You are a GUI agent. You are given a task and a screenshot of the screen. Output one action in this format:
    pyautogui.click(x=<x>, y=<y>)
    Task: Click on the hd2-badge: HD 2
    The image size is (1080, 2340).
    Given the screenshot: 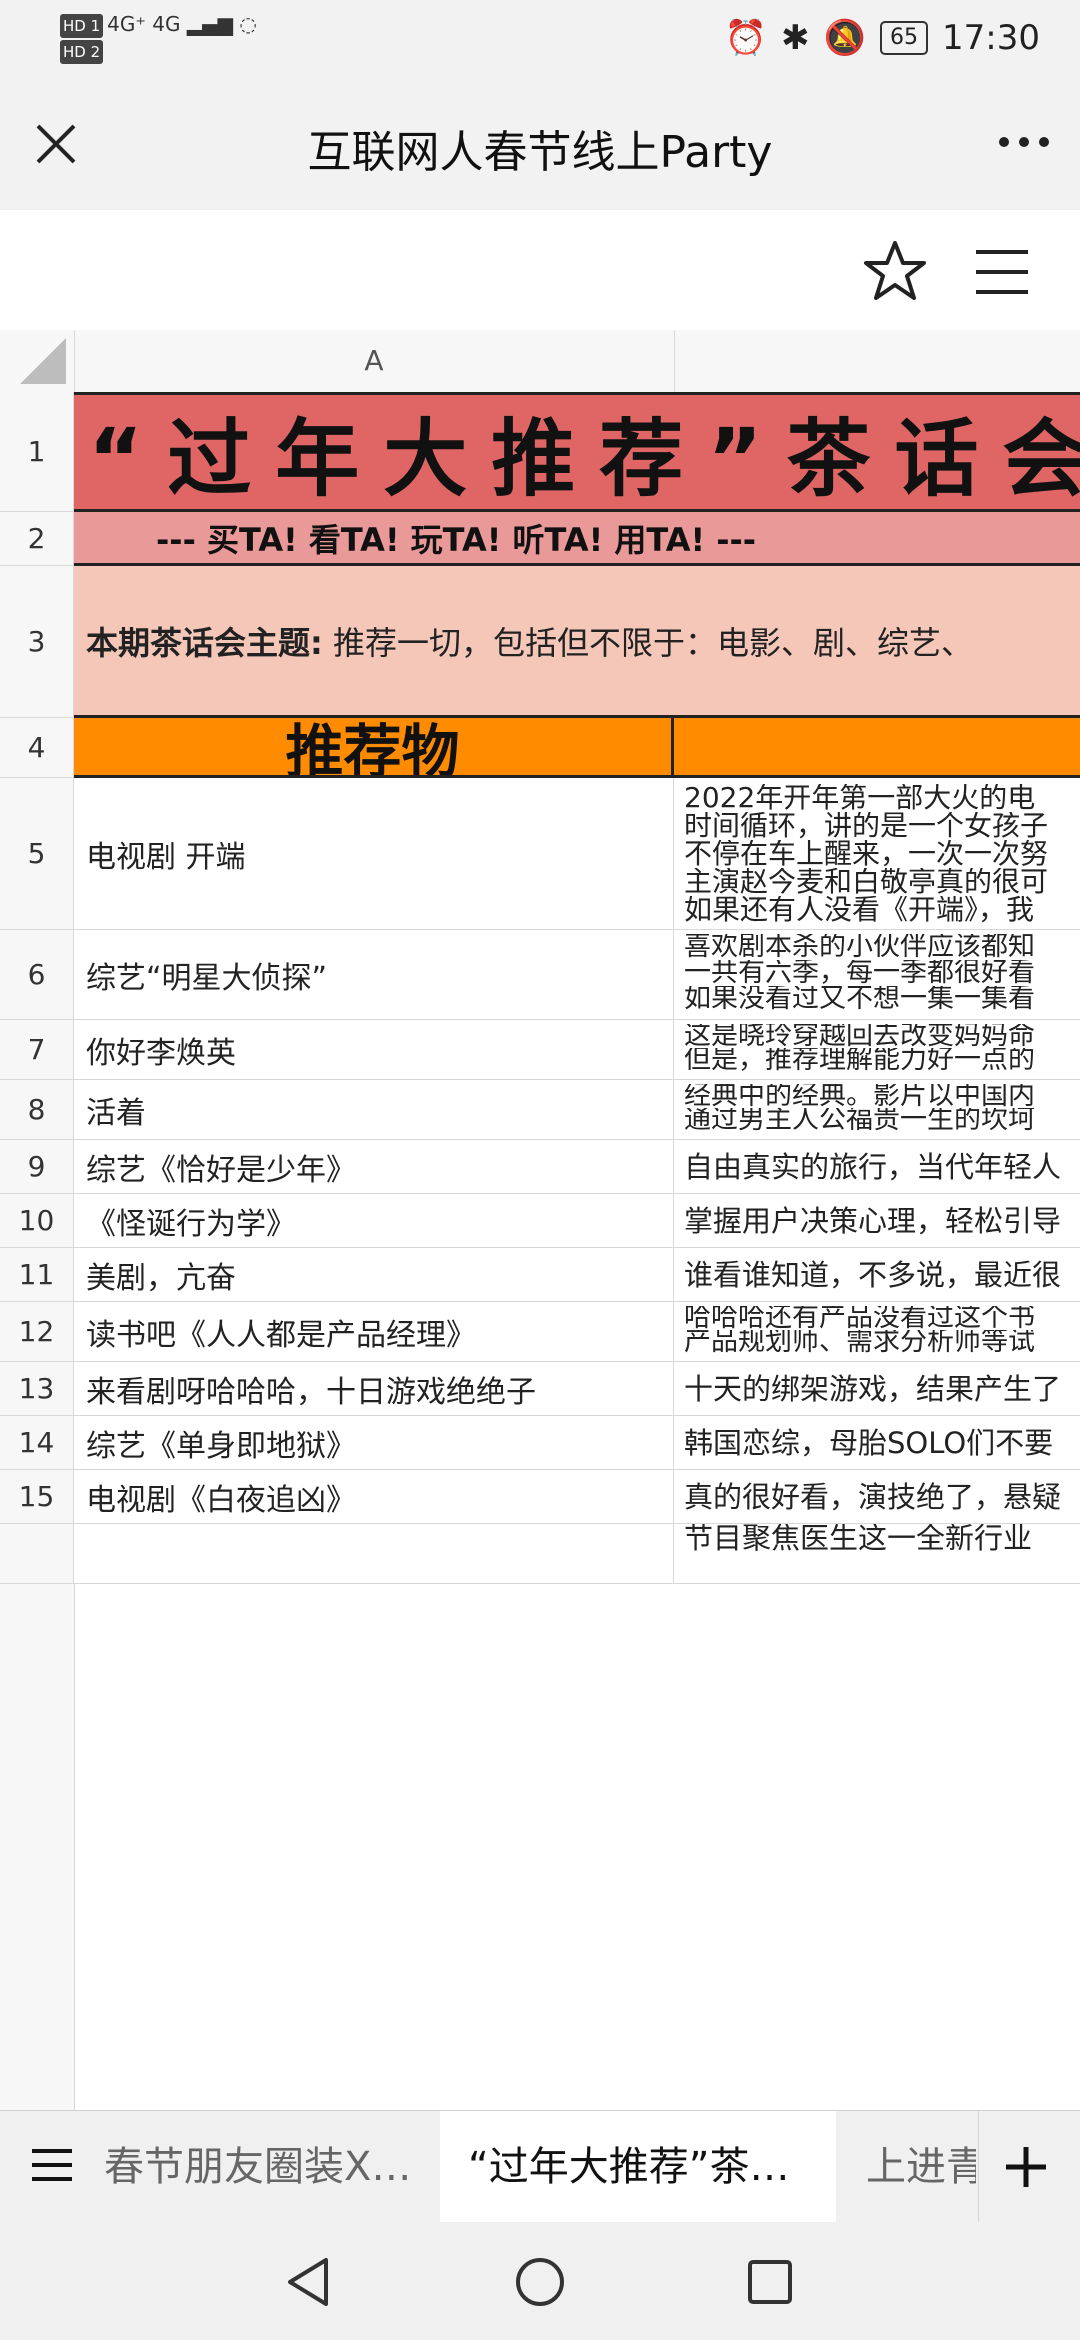 What is the action you would take?
    pyautogui.click(x=82, y=52)
    